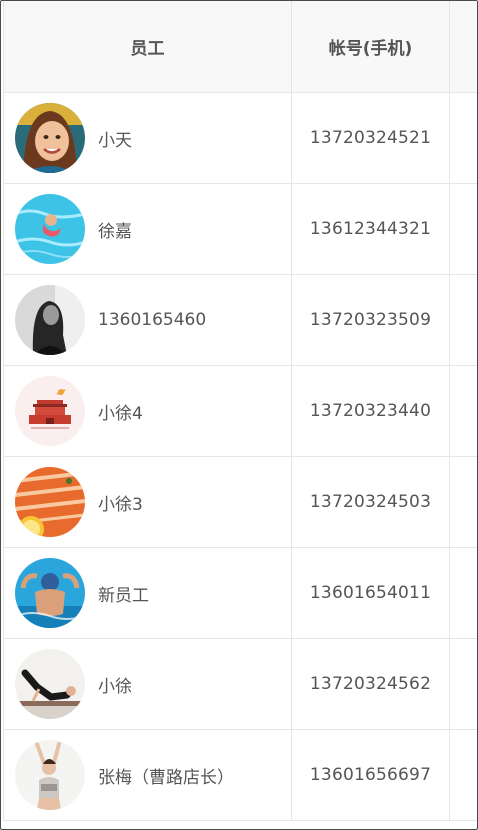 Image resolution: width=478 pixels, height=830 pixels. Describe the element at coordinates (50, 320) in the screenshot. I see `grayscale-portrait-avatar` at that location.